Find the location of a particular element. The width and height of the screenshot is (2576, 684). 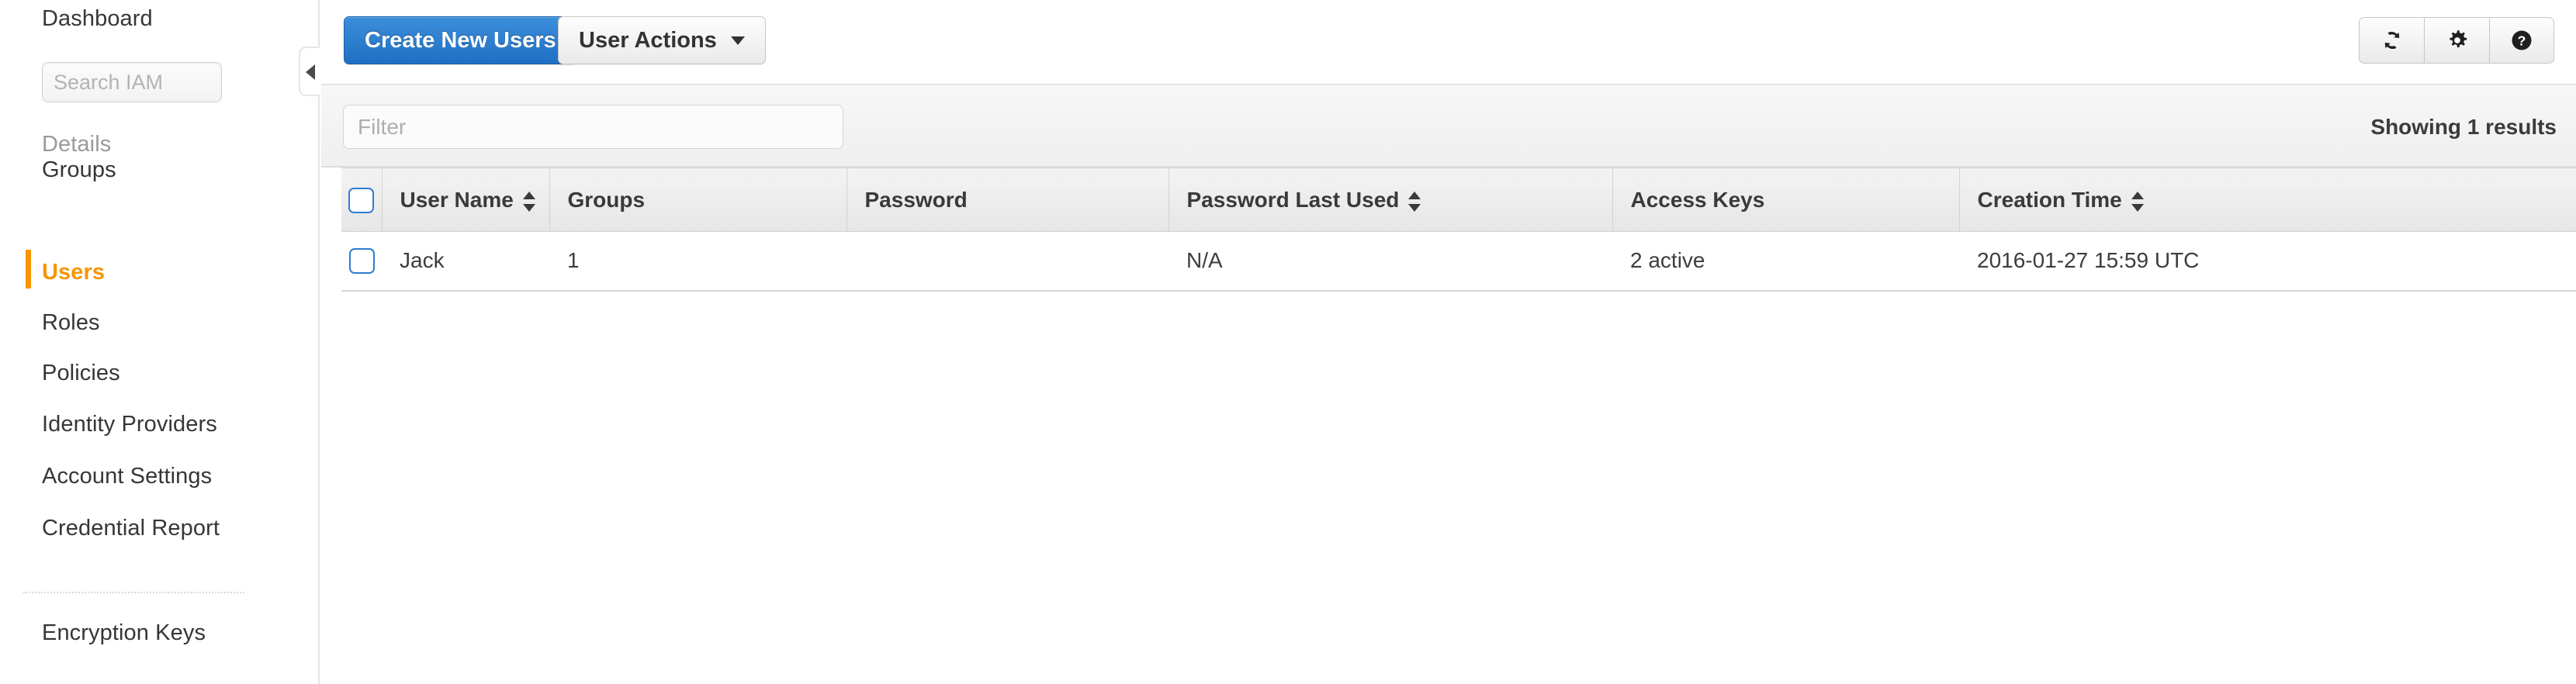

column-header-access-keys: Access Keys is located at coordinates (1786, 200).